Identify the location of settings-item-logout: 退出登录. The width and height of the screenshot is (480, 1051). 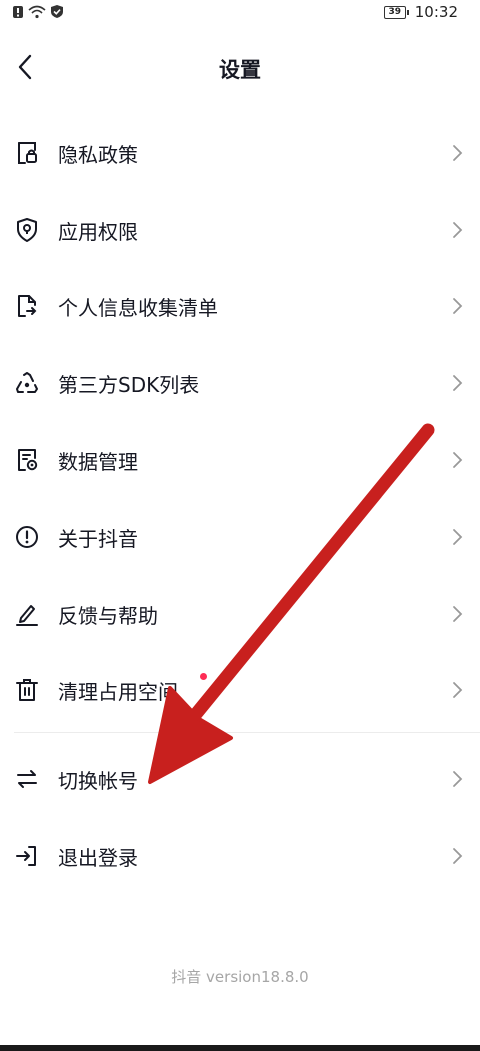
(240, 856).